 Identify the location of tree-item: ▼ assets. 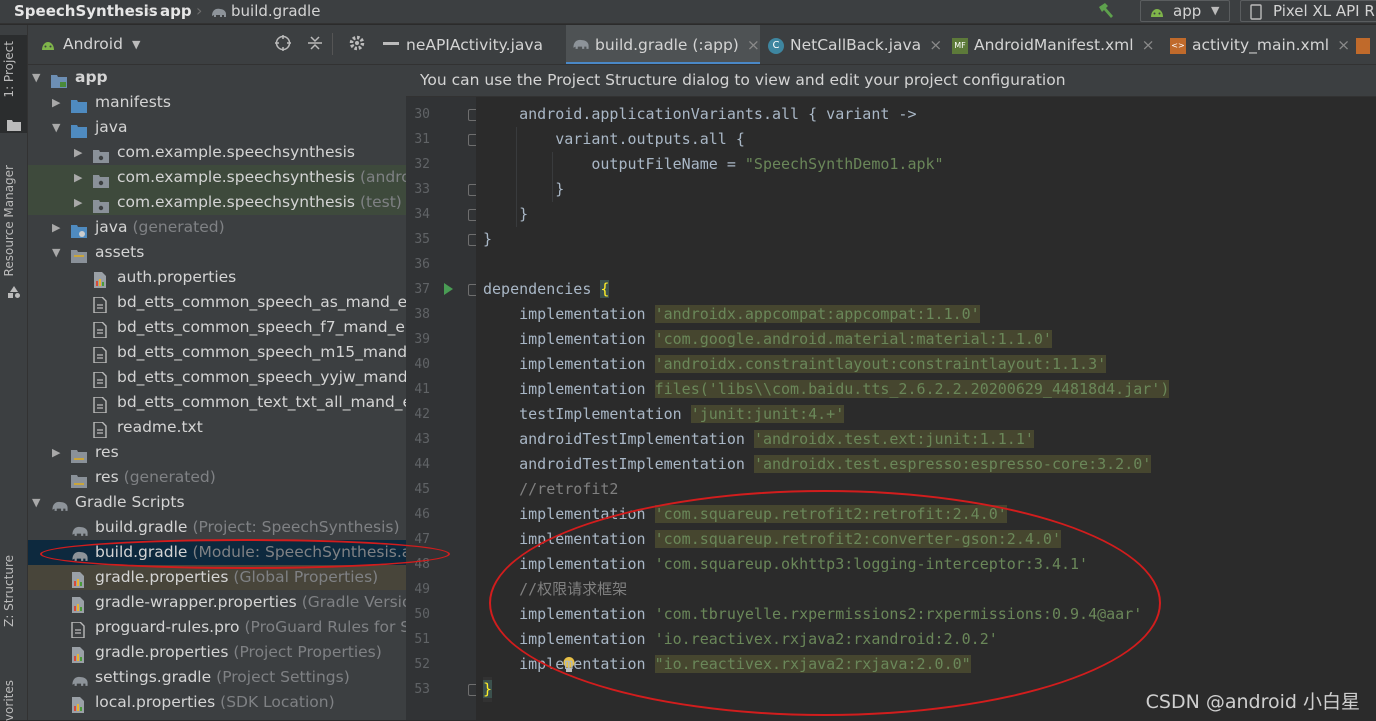
(217, 252).